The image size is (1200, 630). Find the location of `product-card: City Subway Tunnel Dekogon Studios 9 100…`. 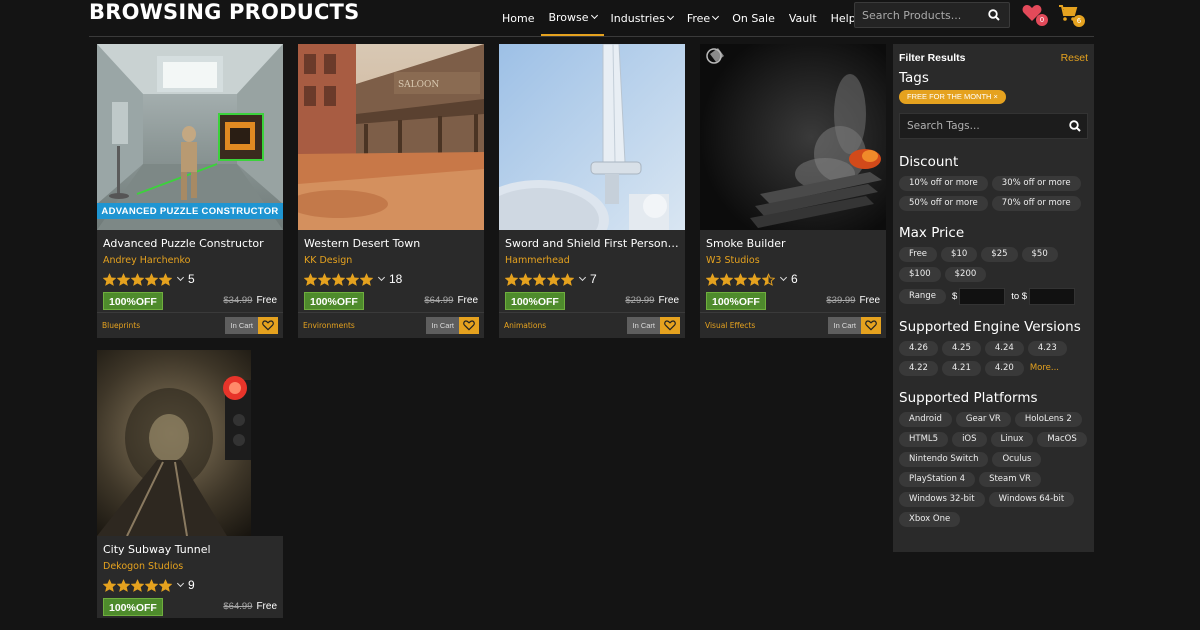

product-card: City Subway Tunnel Dekogon Studios 9 100… is located at coordinates (190, 484).